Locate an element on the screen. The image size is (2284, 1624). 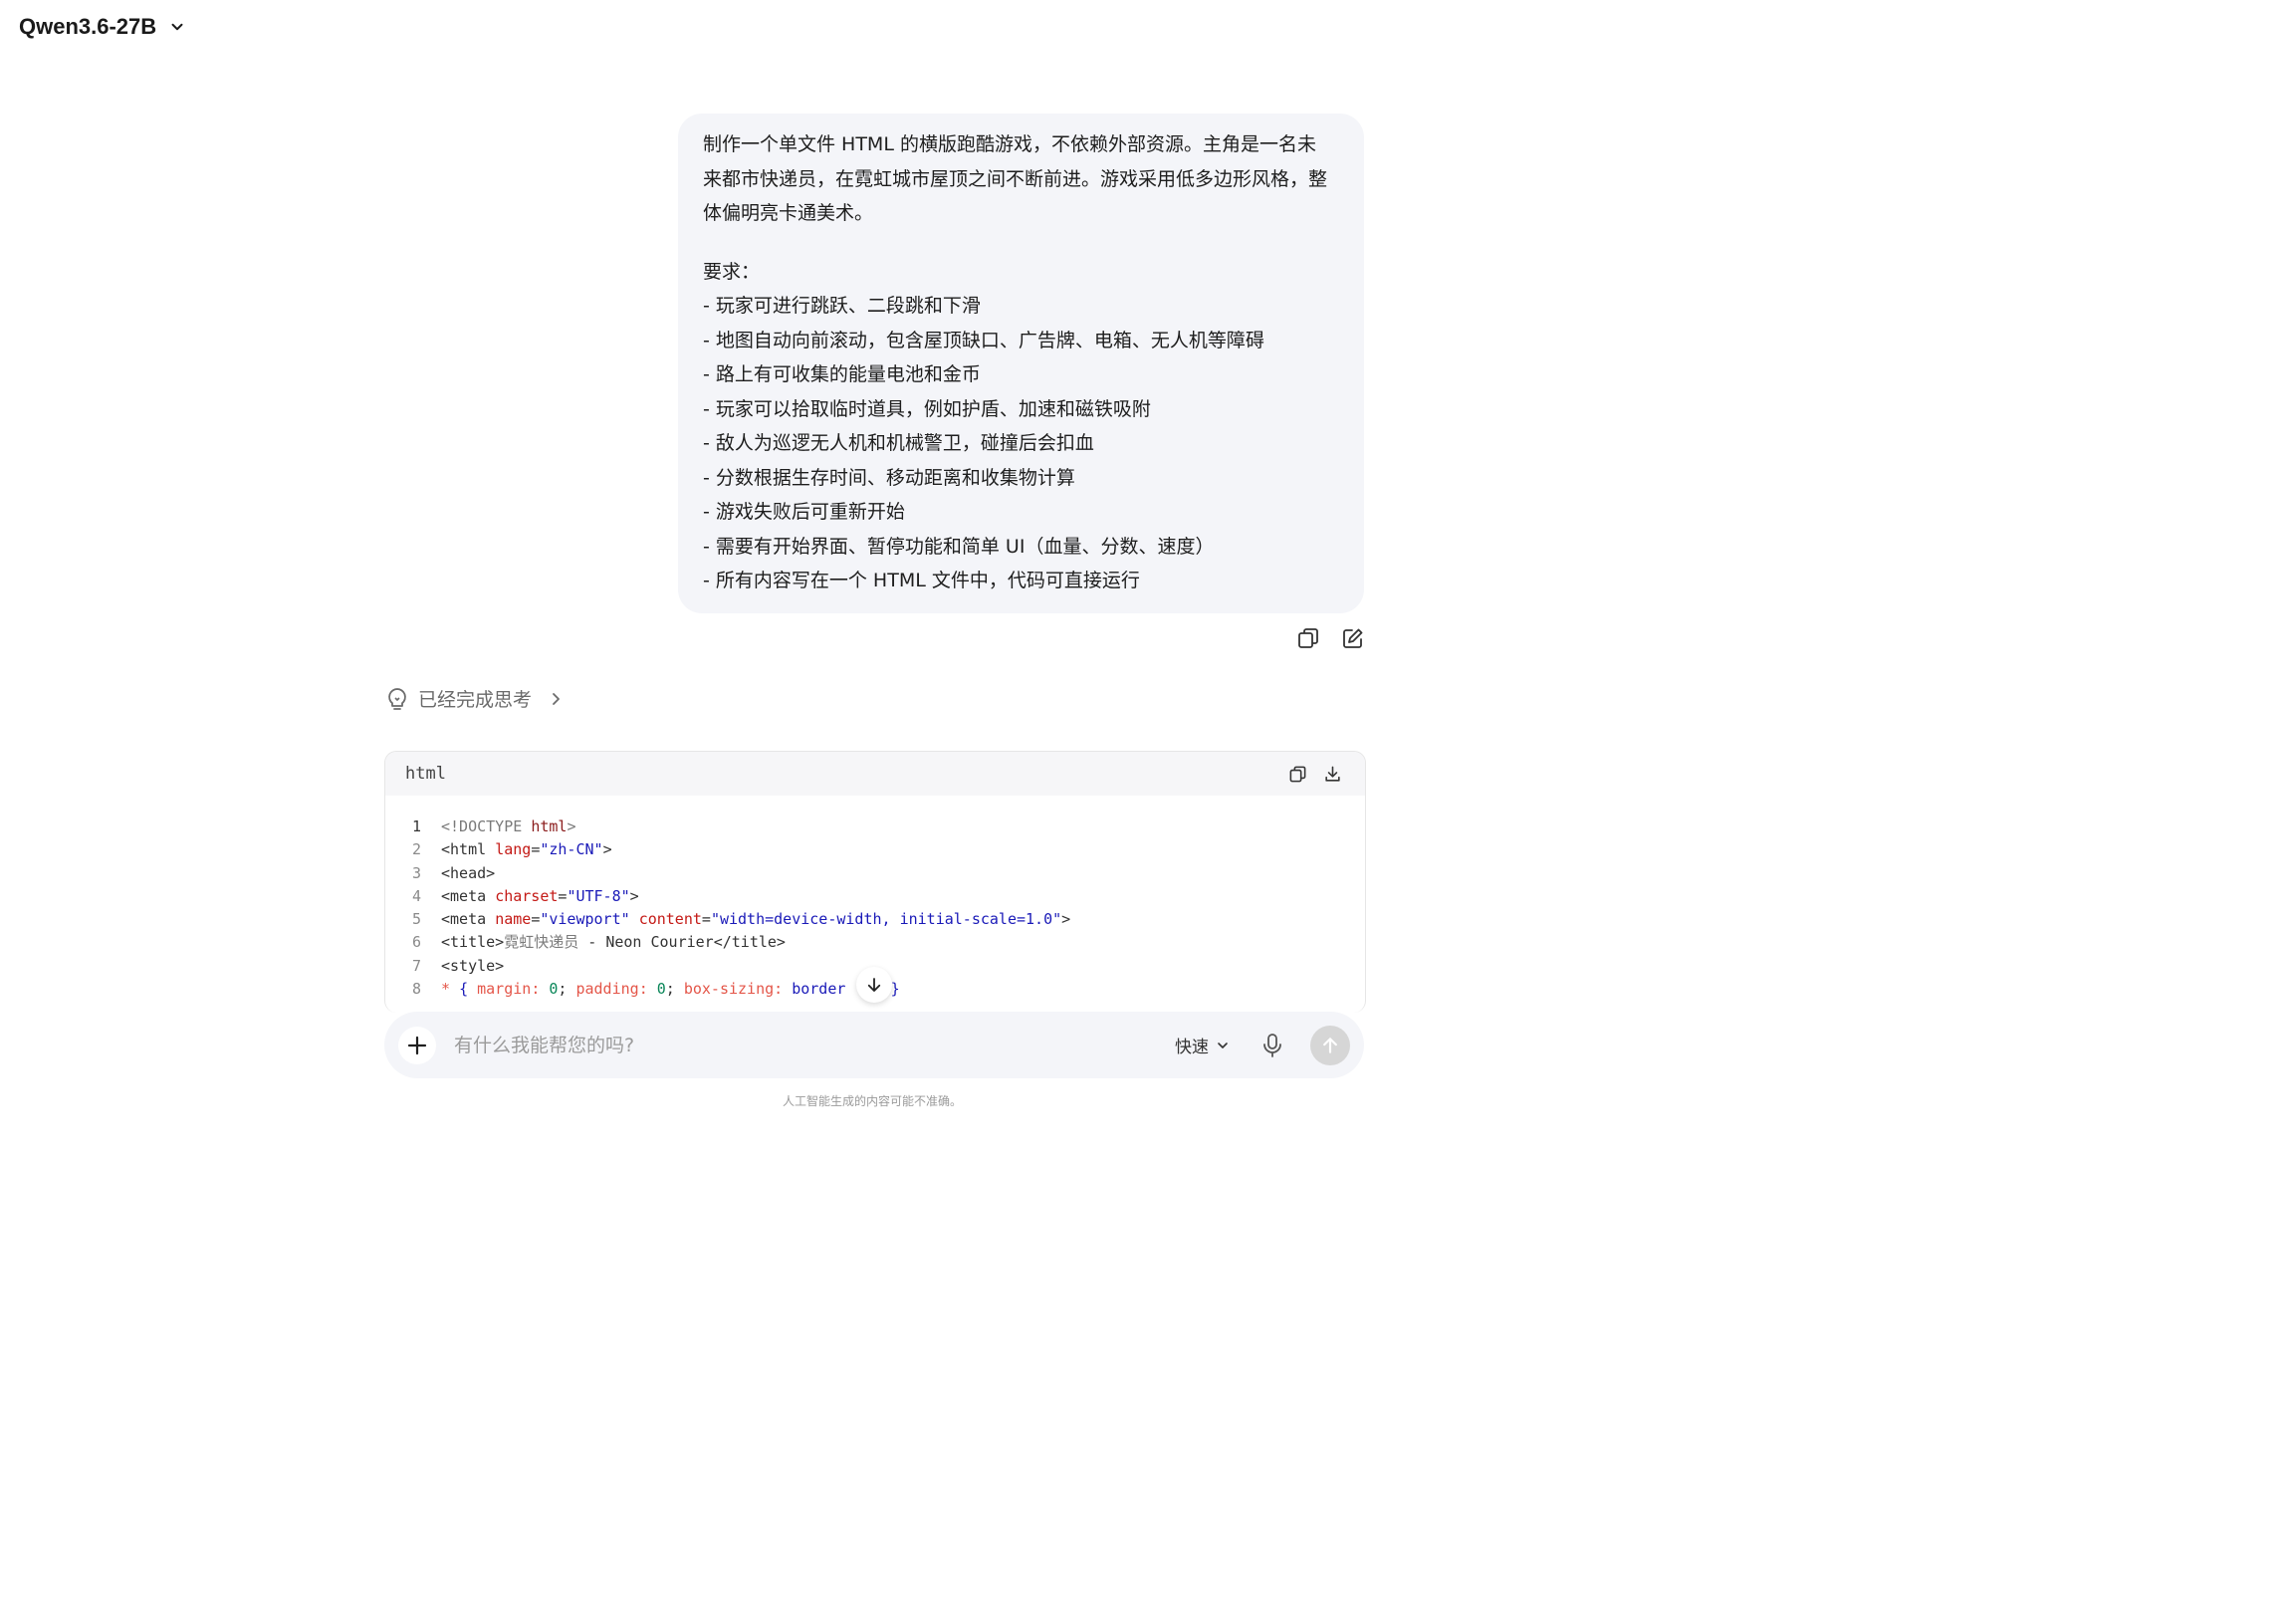
footer-disclaimer: 人工智能生成的内容可能不准确。 is located at coordinates (872, 1101).